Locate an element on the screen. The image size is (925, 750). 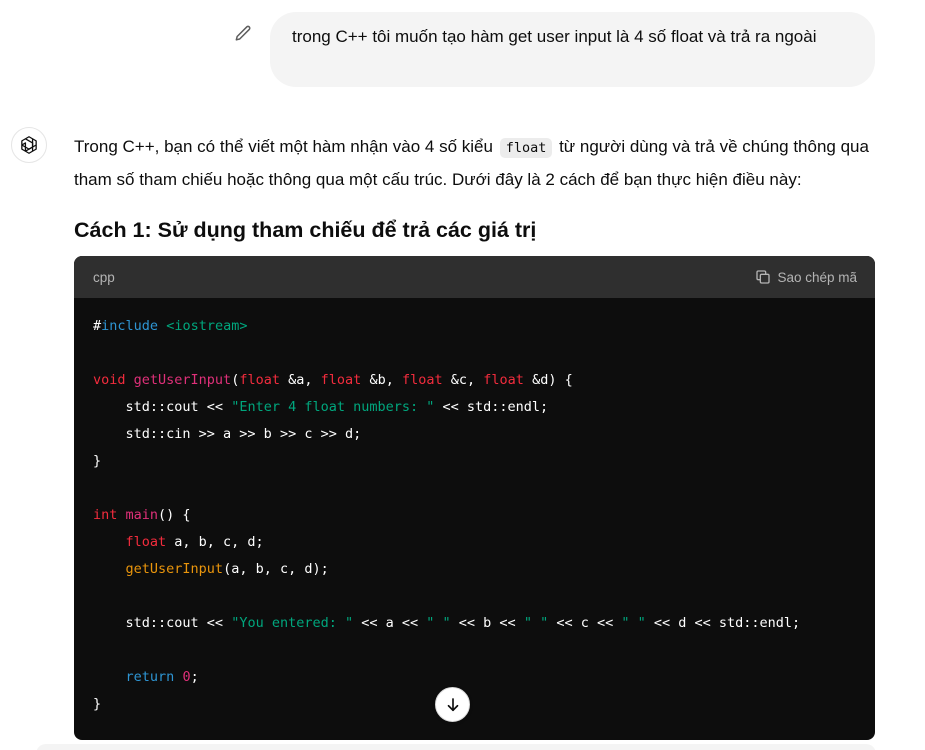
code-line: float a, b, c, d; is located at coordinates (194, 542).